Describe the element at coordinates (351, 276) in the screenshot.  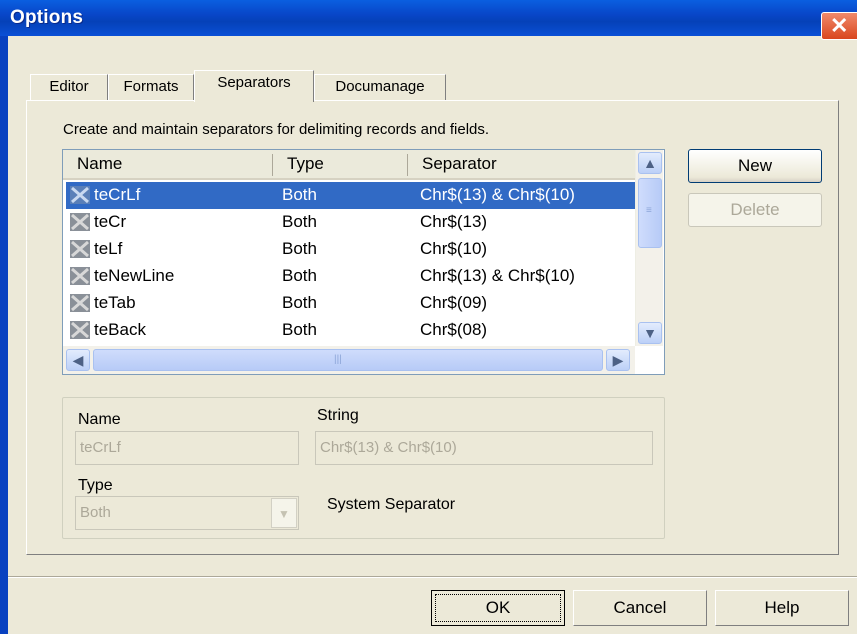
I see `table-row: teNewLine Both Chr$(13) & Chr$(10)` at that location.